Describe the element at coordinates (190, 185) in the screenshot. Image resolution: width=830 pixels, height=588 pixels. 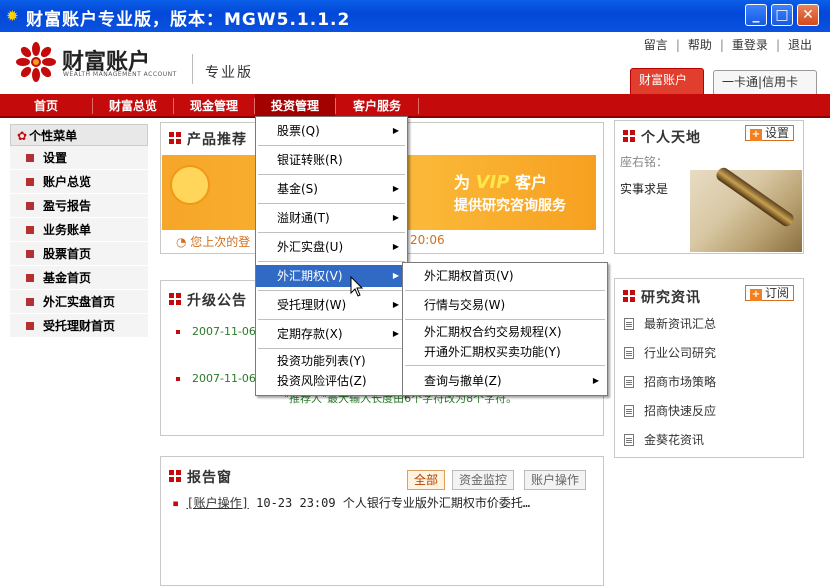
I see `smiley-icon` at that location.